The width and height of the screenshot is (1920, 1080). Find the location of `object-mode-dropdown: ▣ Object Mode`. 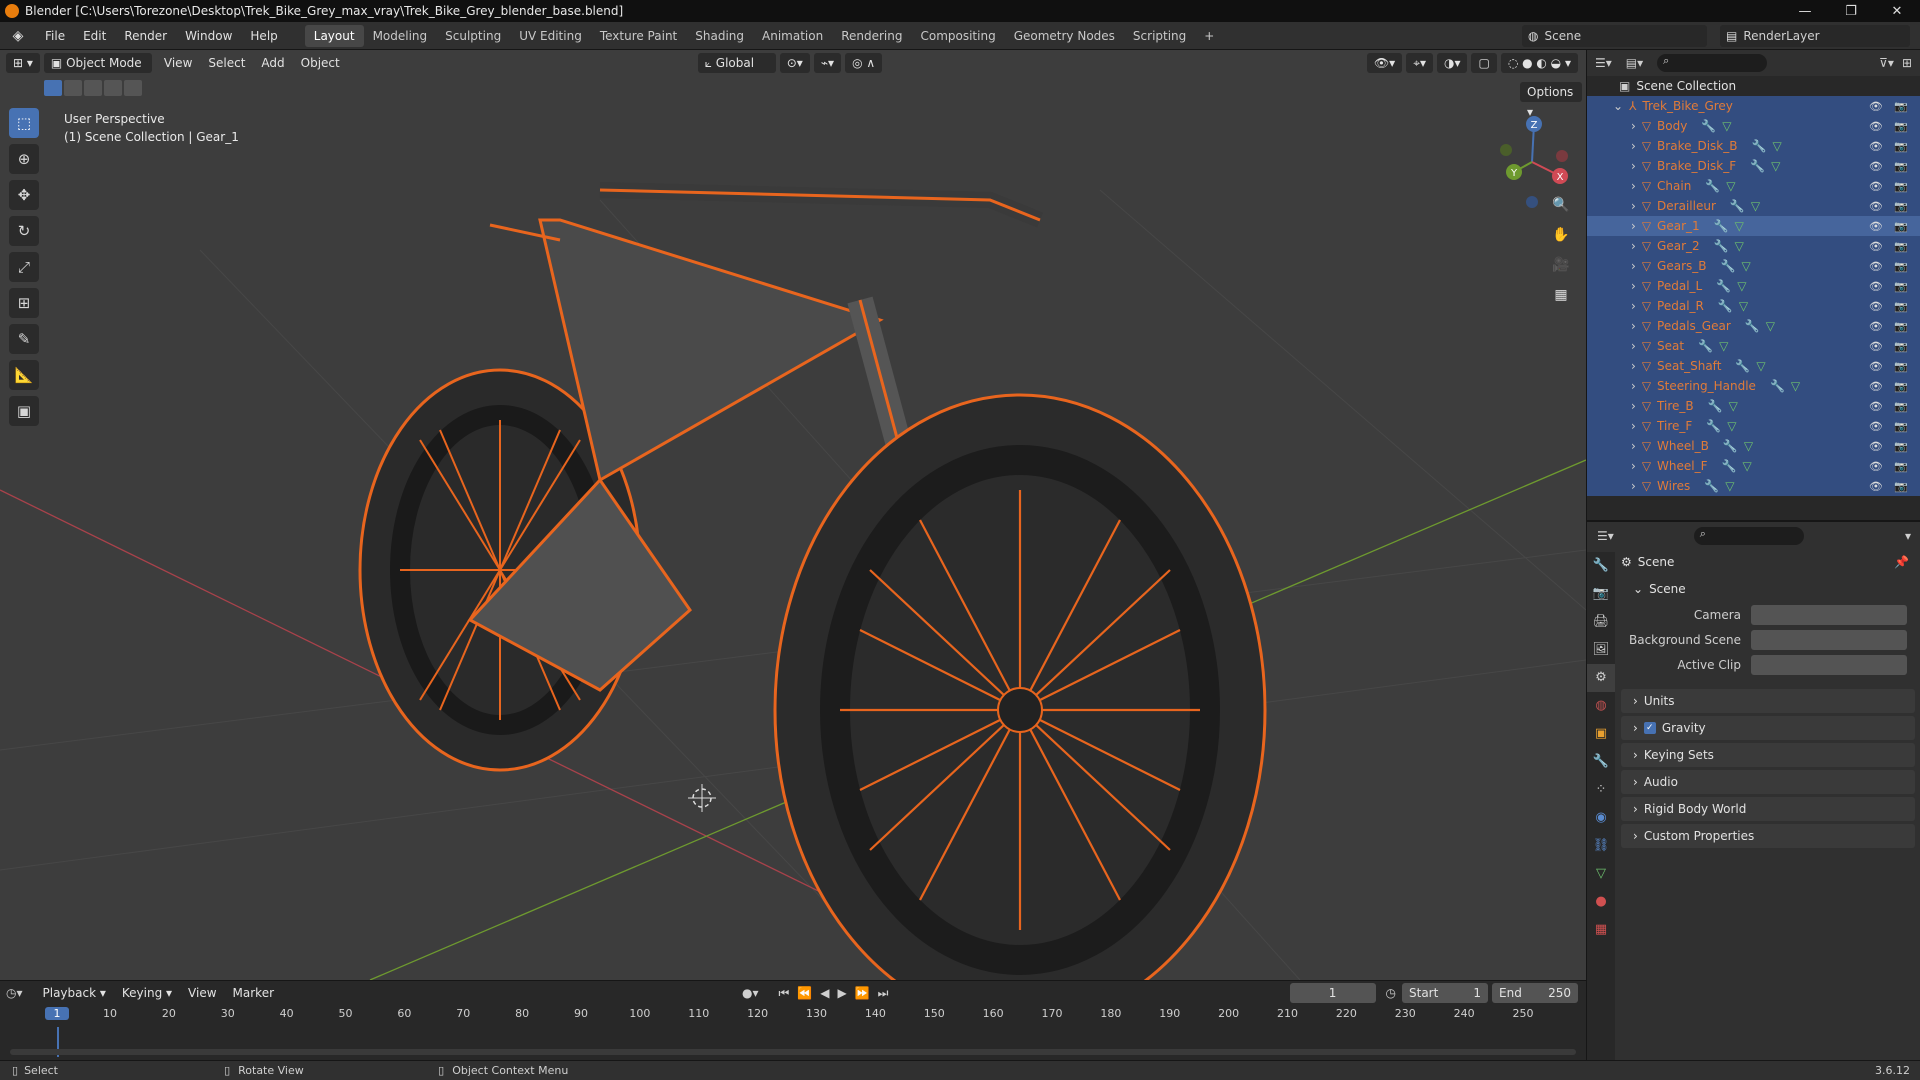

object-mode-dropdown: ▣ Object Mode is located at coordinates (97, 63).